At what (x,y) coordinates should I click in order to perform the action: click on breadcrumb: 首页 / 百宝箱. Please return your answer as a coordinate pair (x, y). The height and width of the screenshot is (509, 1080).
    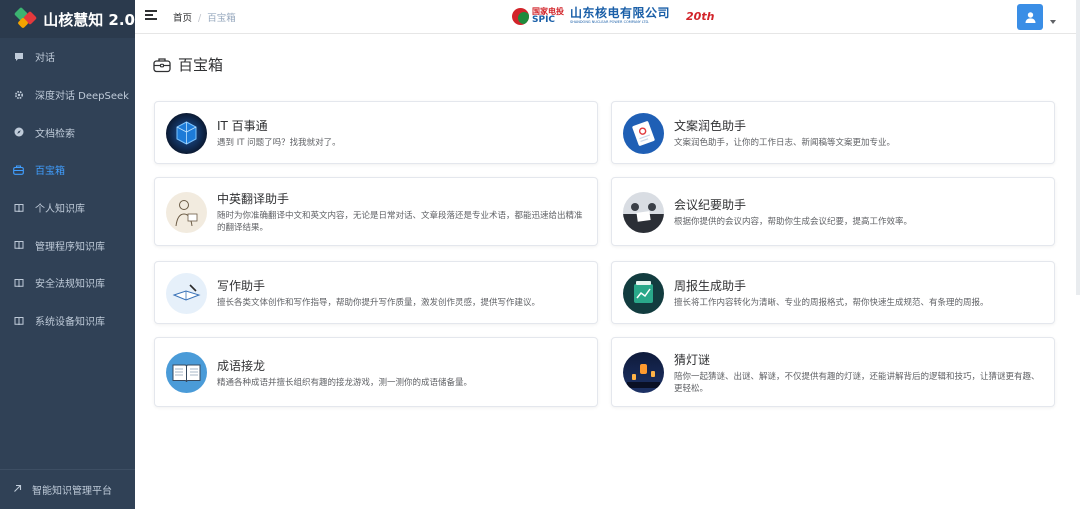
    Looking at the image, I should click on (204, 17).